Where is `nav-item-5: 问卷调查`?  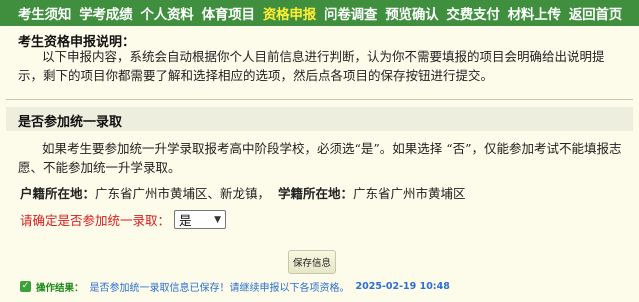 nav-item-5: 问卷调查 is located at coordinates (350, 13).